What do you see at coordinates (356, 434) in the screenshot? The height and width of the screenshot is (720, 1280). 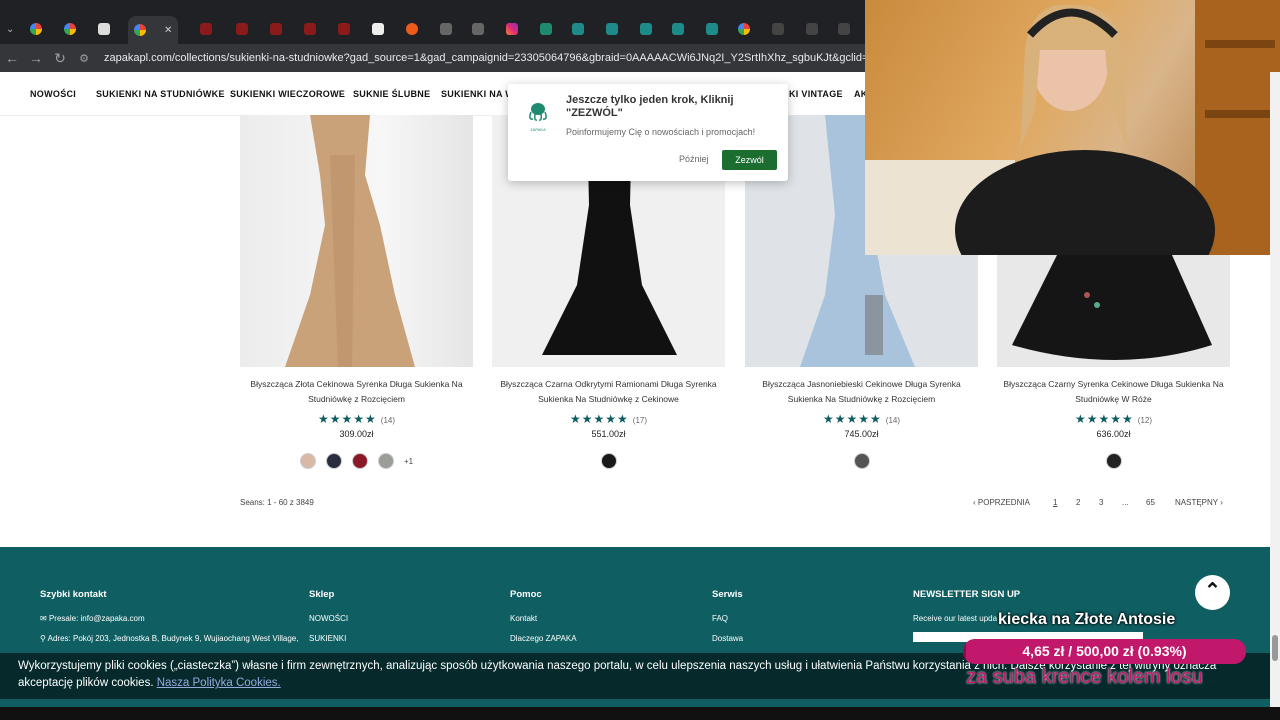 I see `product-price: 309.00zł` at bounding box center [356, 434].